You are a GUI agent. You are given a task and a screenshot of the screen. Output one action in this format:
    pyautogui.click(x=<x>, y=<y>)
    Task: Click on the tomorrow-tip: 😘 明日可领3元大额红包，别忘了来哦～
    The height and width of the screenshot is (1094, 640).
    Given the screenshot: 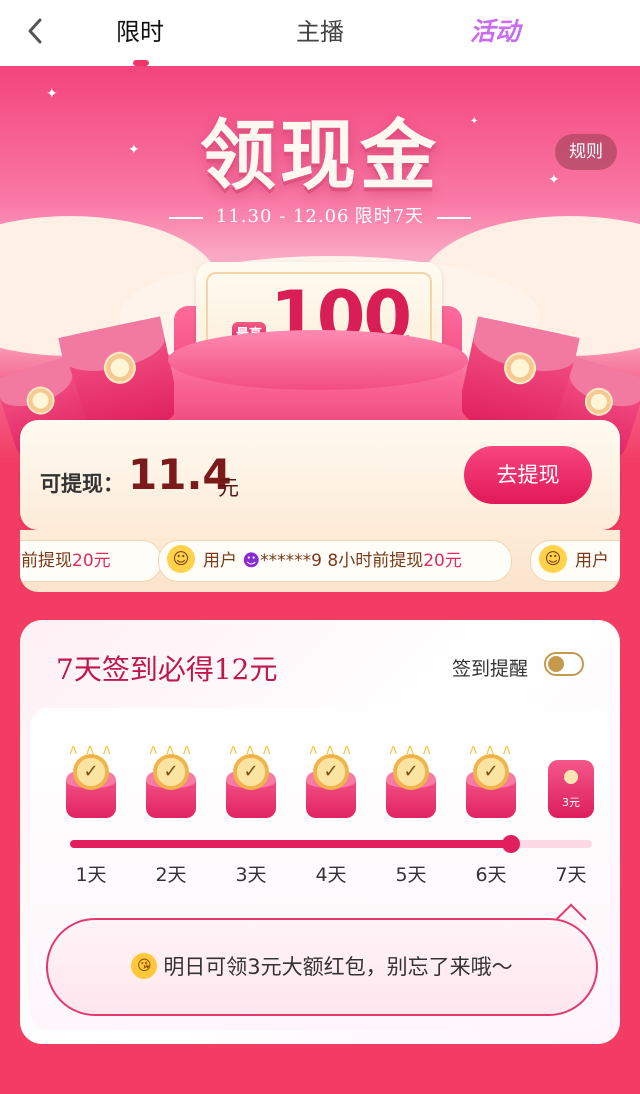 What is the action you would take?
    pyautogui.click(x=322, y=967)
    